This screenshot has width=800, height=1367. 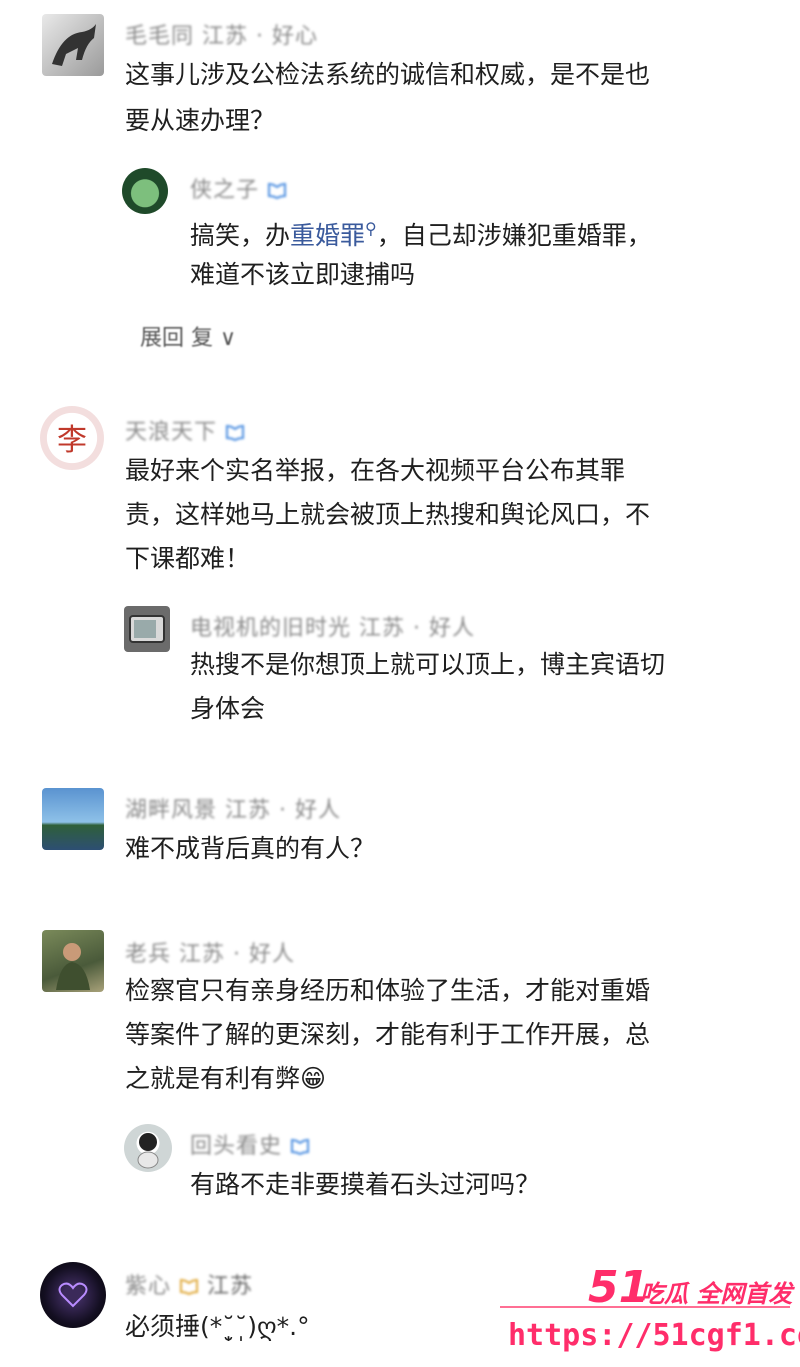 I want to click on reply-username: 回头看史, so click(x=250, y=1144).